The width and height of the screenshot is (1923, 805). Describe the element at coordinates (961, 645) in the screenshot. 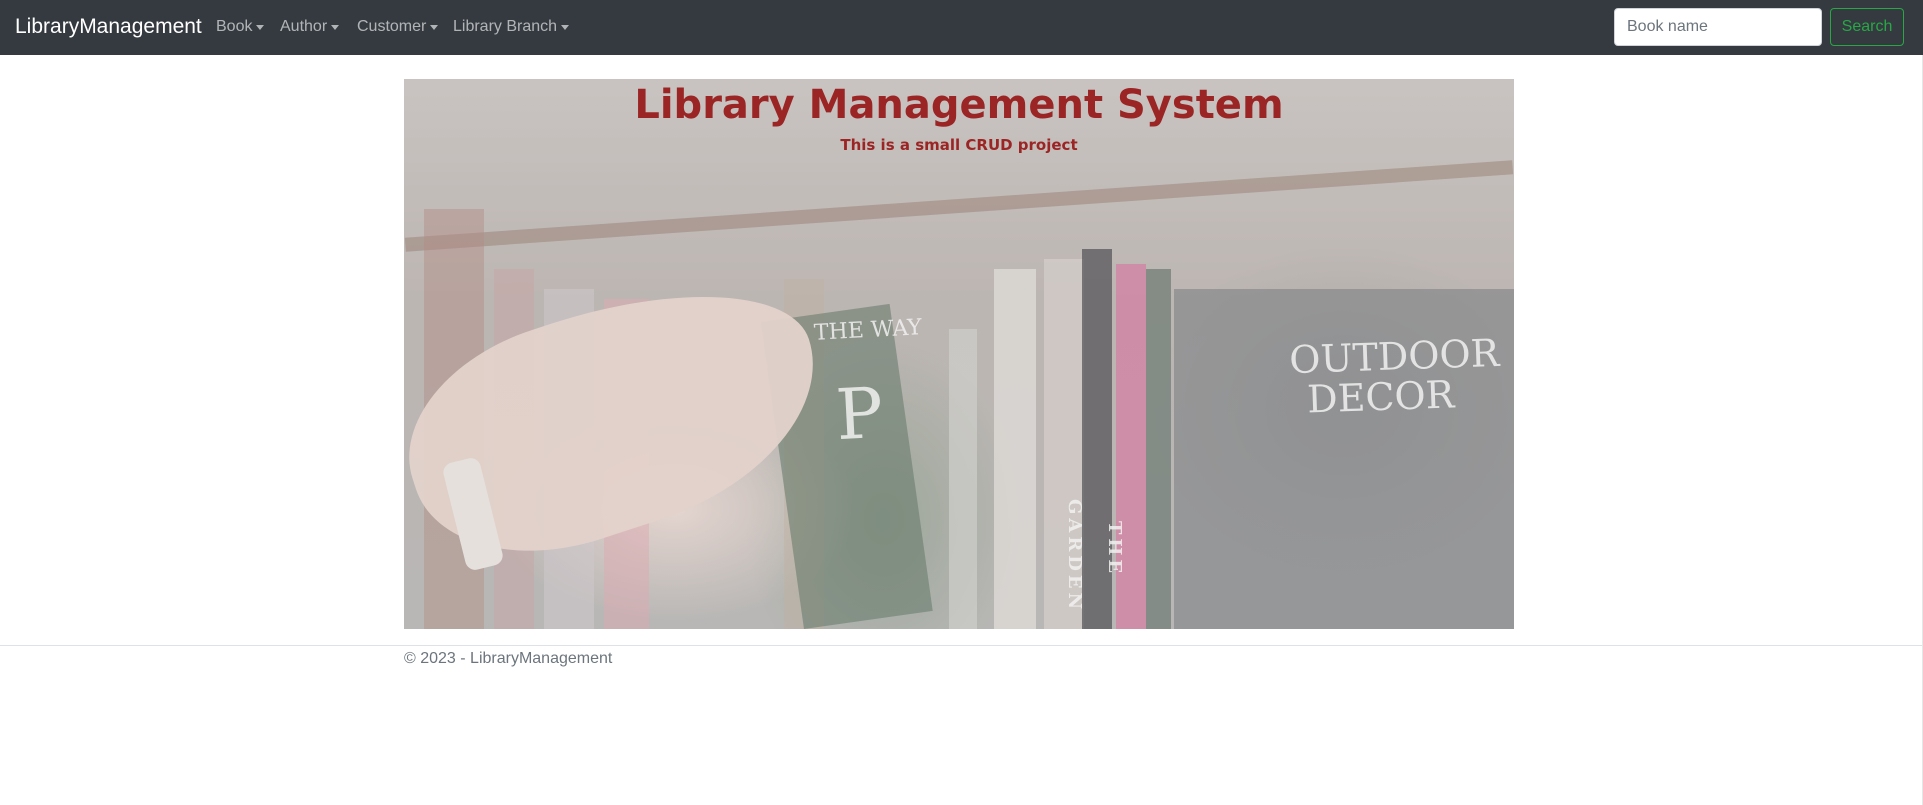

I see `footer-divider` at that location.